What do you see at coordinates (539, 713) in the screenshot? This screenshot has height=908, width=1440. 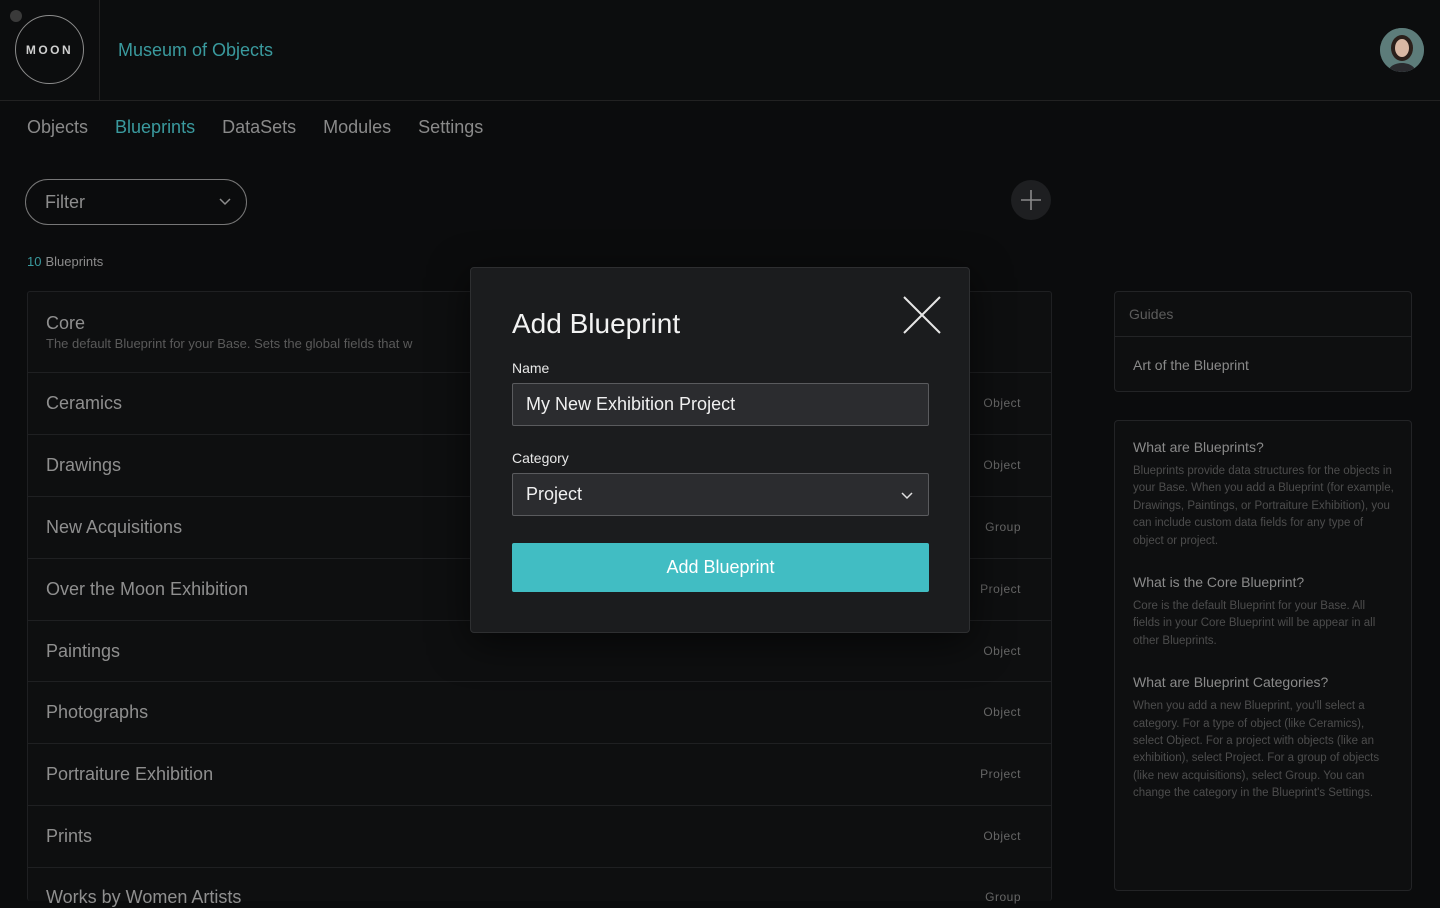 I see `list-item: Photographs Object` at bounding box center [539, 713].